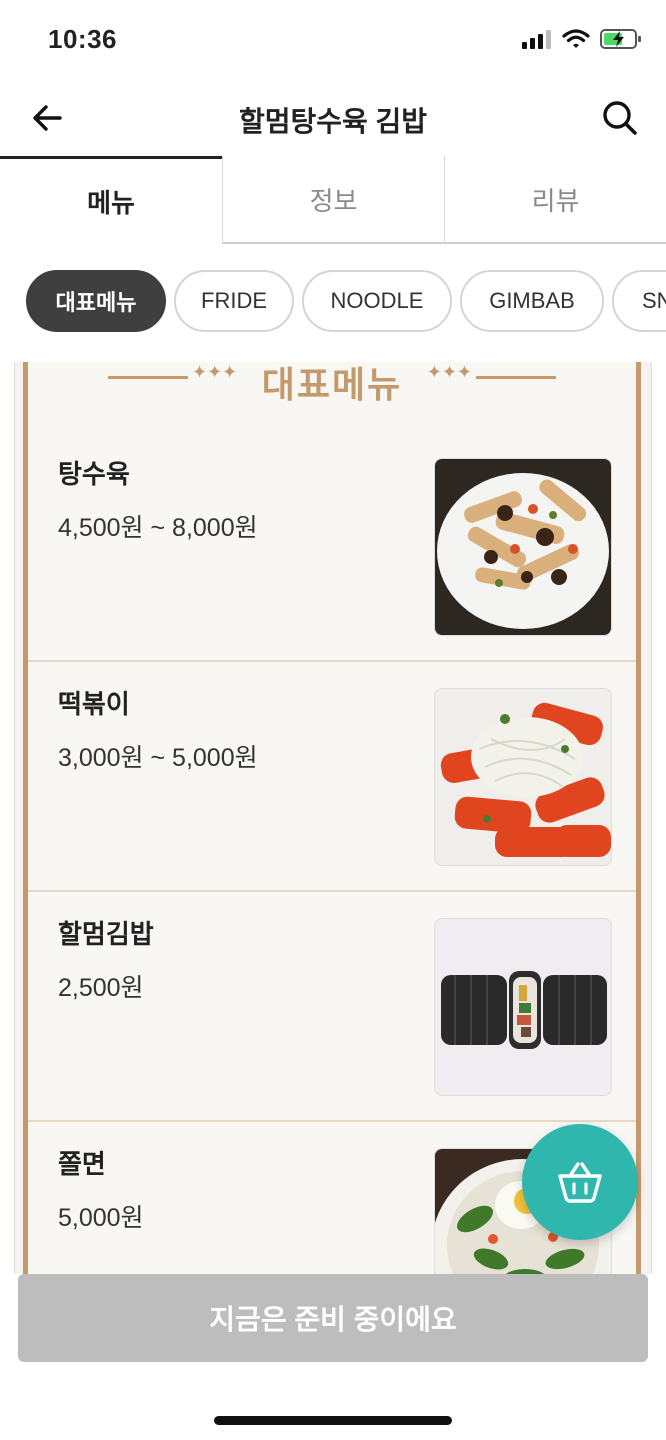  What do you see at coordinates (377, 301) in the screenshot?
I see `chip-noodle: NOODLE` at bounding box center [377, 301].